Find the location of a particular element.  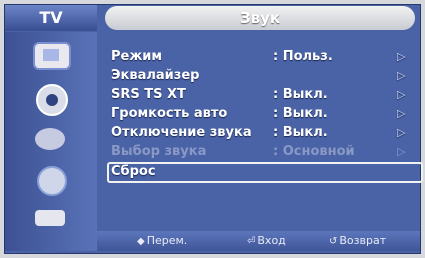

hint-enter-label: Вход is located at coordinates (271, 240).